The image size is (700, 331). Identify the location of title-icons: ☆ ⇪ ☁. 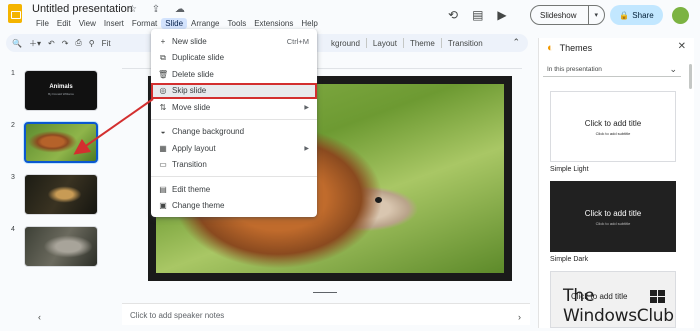
(159, 9).